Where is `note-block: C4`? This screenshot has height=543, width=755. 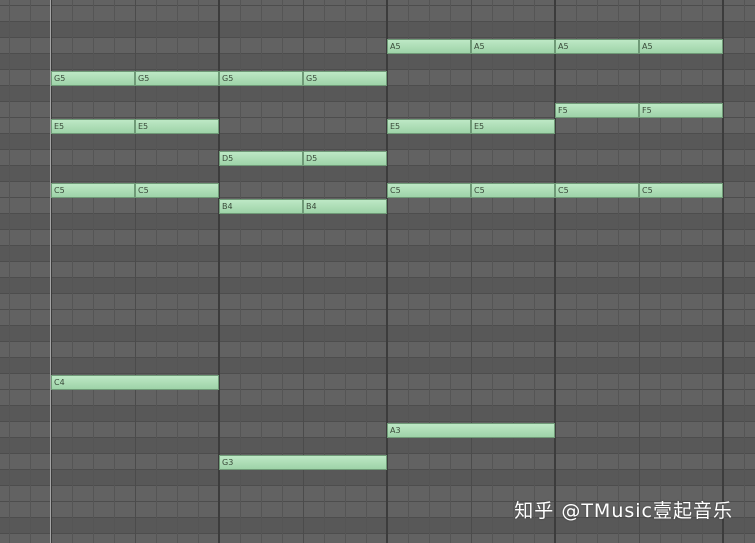 note-block: C4 is located at coordinates (135, 382).